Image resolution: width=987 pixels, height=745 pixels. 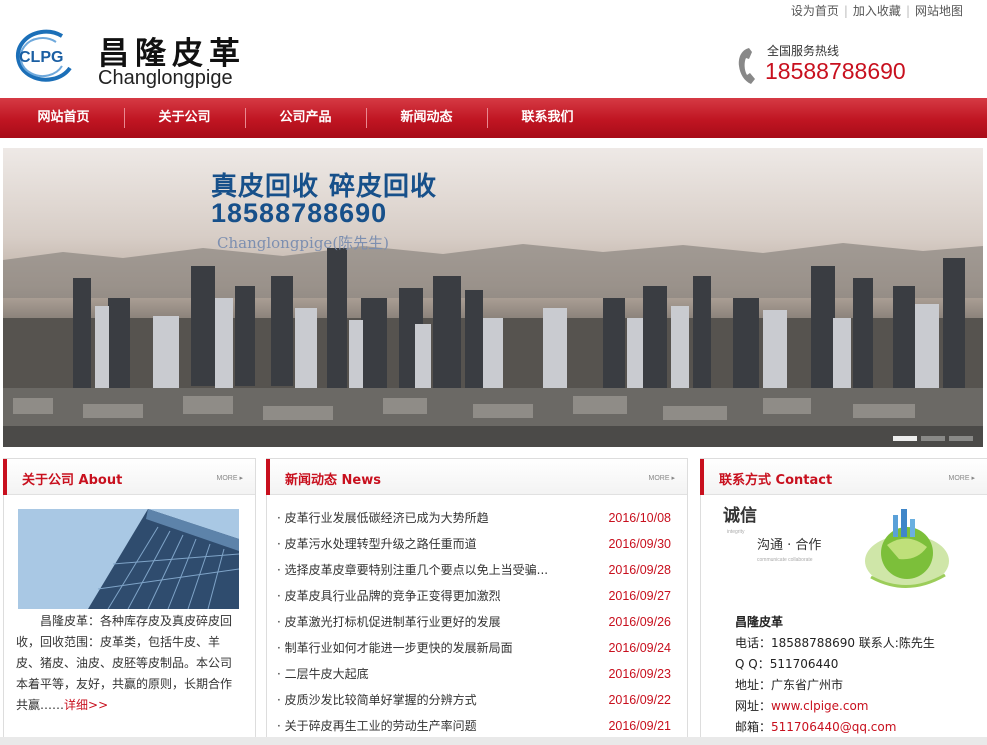 I want to click on news-title: 新闻动态 News, so click(x=333, y=480).